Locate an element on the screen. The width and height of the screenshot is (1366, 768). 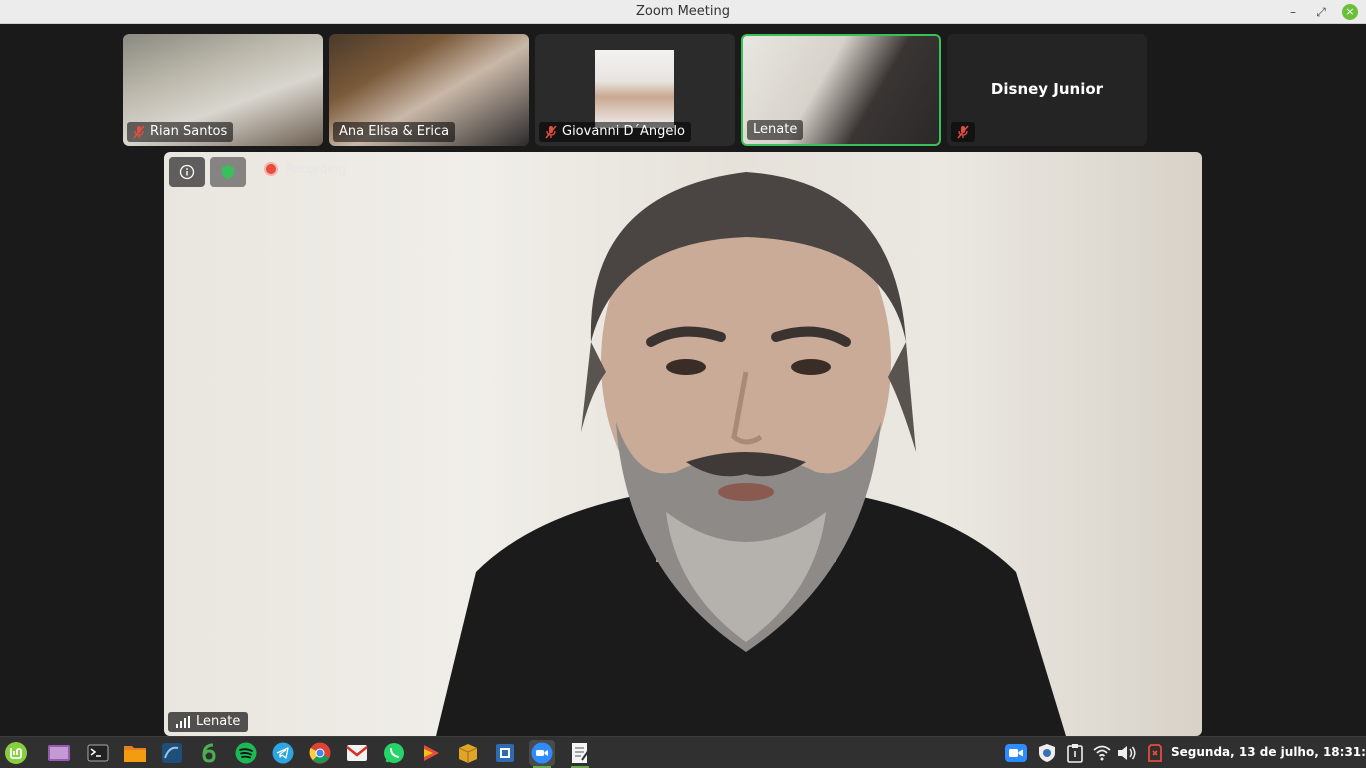
mint-menu-icon is located at coordinates (16, 753).